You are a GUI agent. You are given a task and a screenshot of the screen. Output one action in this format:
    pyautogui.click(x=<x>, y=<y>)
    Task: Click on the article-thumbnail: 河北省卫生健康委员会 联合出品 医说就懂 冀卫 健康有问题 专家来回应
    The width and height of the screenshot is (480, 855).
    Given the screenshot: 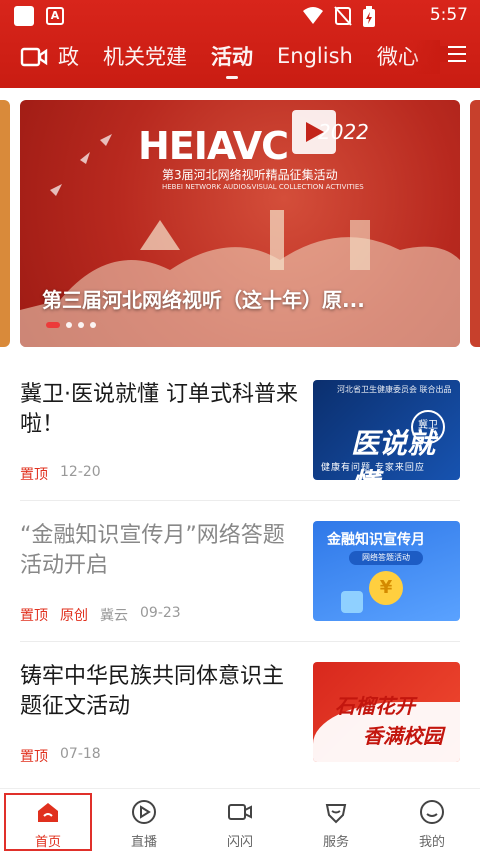 What is the action you would take?
    pyautogui.click(x=386, y=430)
    